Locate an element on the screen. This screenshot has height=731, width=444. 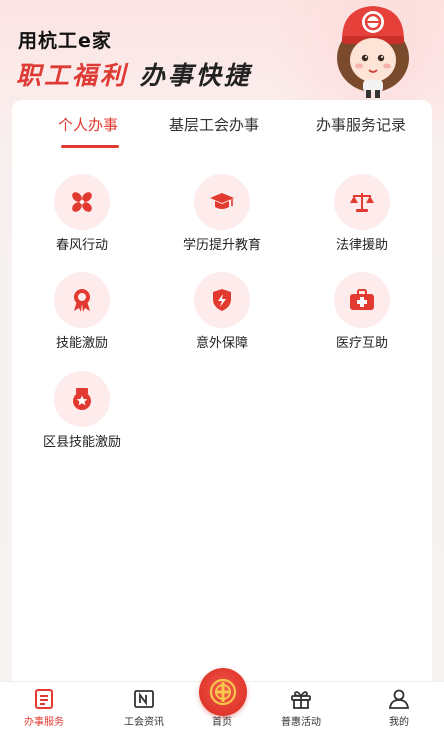
scales-icon is located at coordinates (362, 202).